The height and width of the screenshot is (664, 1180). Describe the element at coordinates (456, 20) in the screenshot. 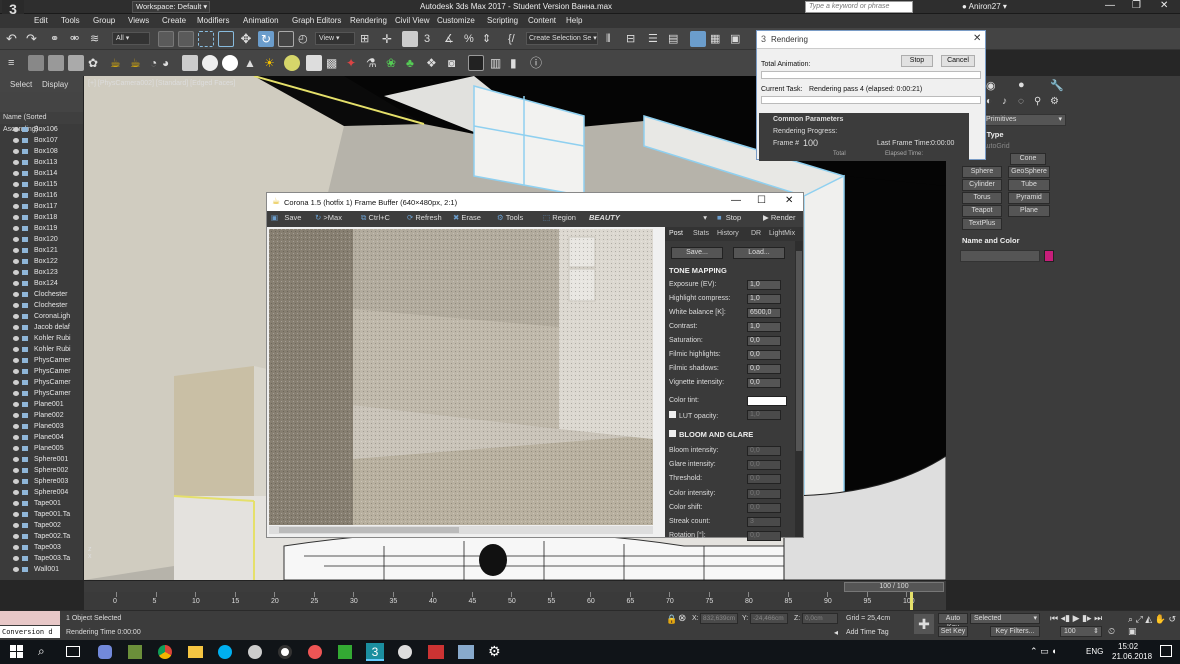

I see `menu-customize: Customize` at that location.